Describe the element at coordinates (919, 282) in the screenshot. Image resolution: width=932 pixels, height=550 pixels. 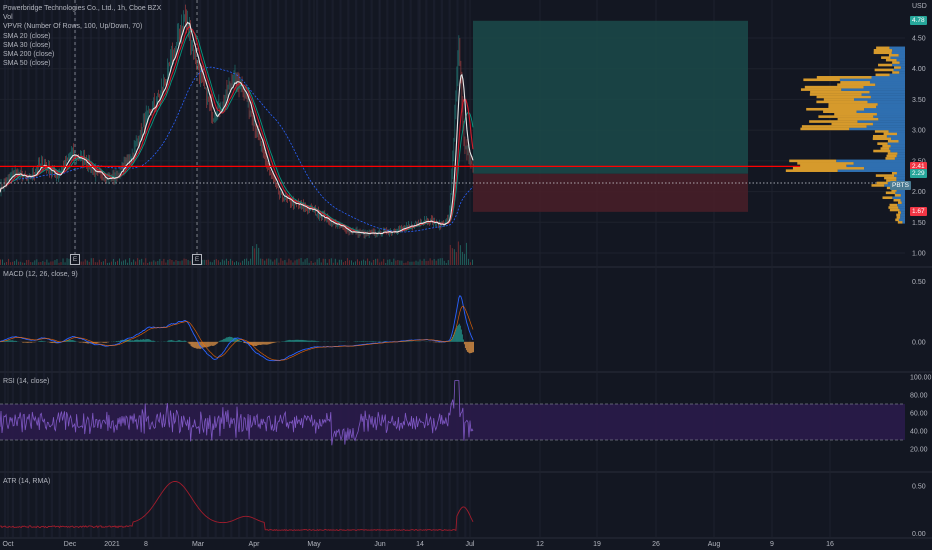
I see `macd-tick-label: 0.50` at that location.